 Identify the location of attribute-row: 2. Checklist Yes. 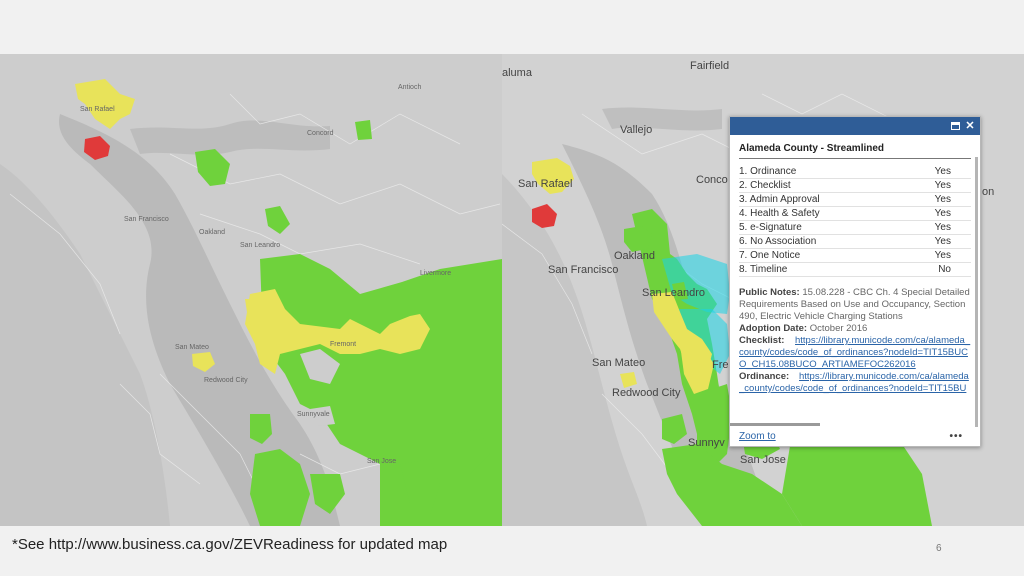
(855, 186).